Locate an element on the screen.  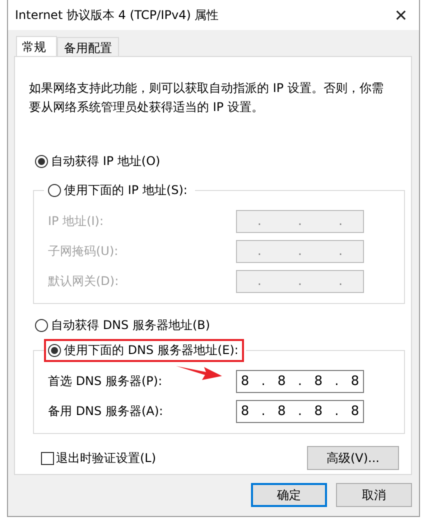
tab: 备用配置 is located at coordinates (88, 46).